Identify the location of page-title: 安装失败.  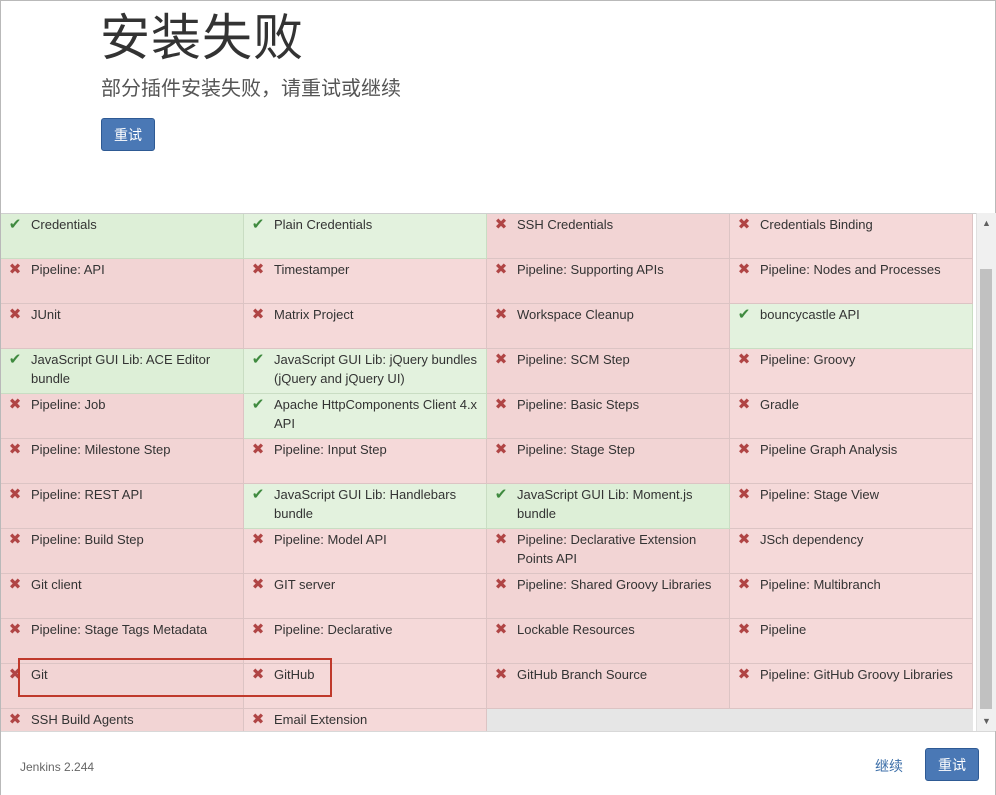
(202, 38).